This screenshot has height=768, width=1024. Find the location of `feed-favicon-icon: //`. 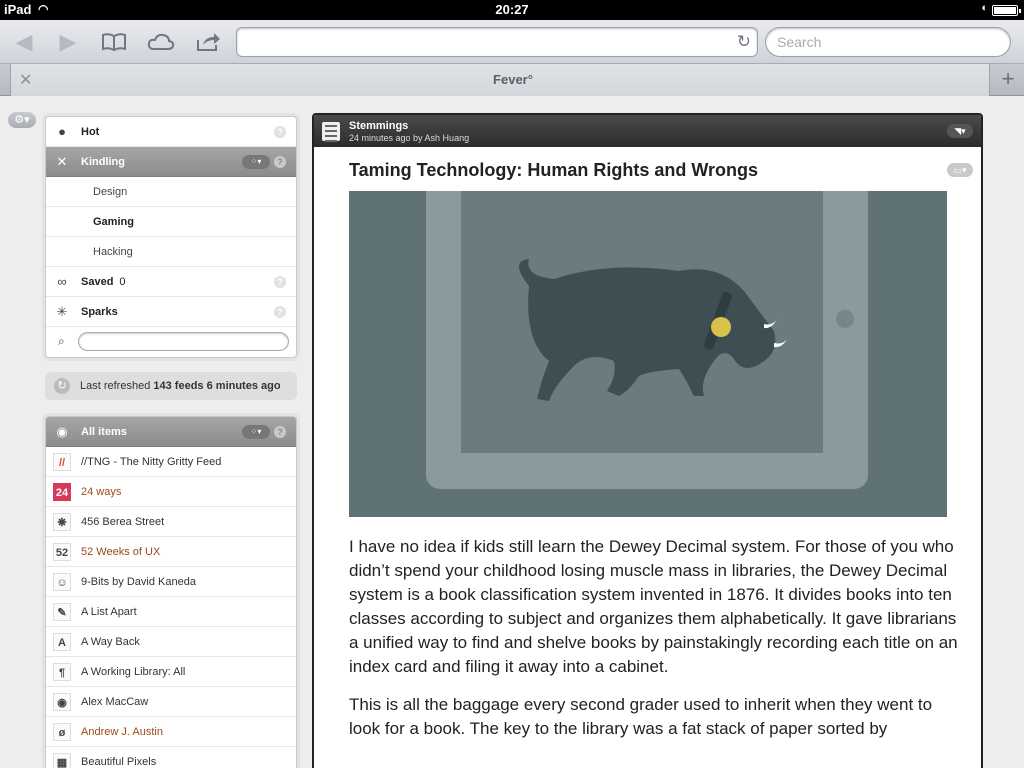

feed-favicon-icon: // is located at coordinates (62, 462).